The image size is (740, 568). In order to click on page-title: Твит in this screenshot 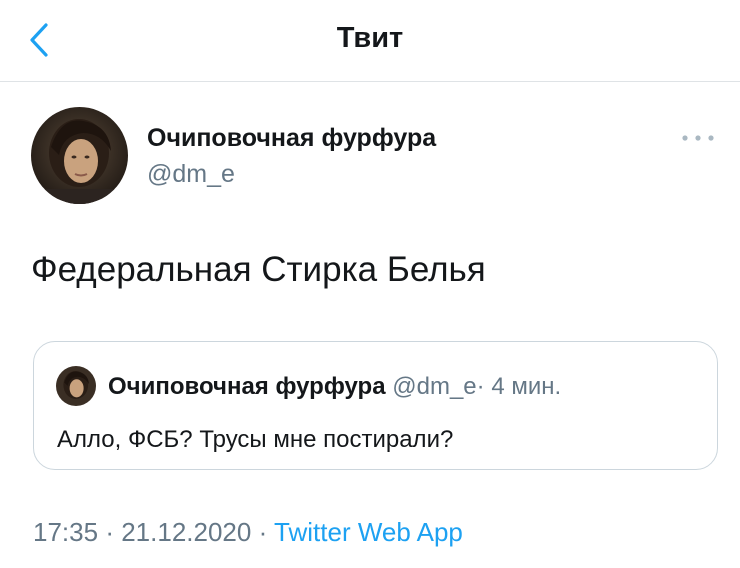, I will do `click(370, 38)`.